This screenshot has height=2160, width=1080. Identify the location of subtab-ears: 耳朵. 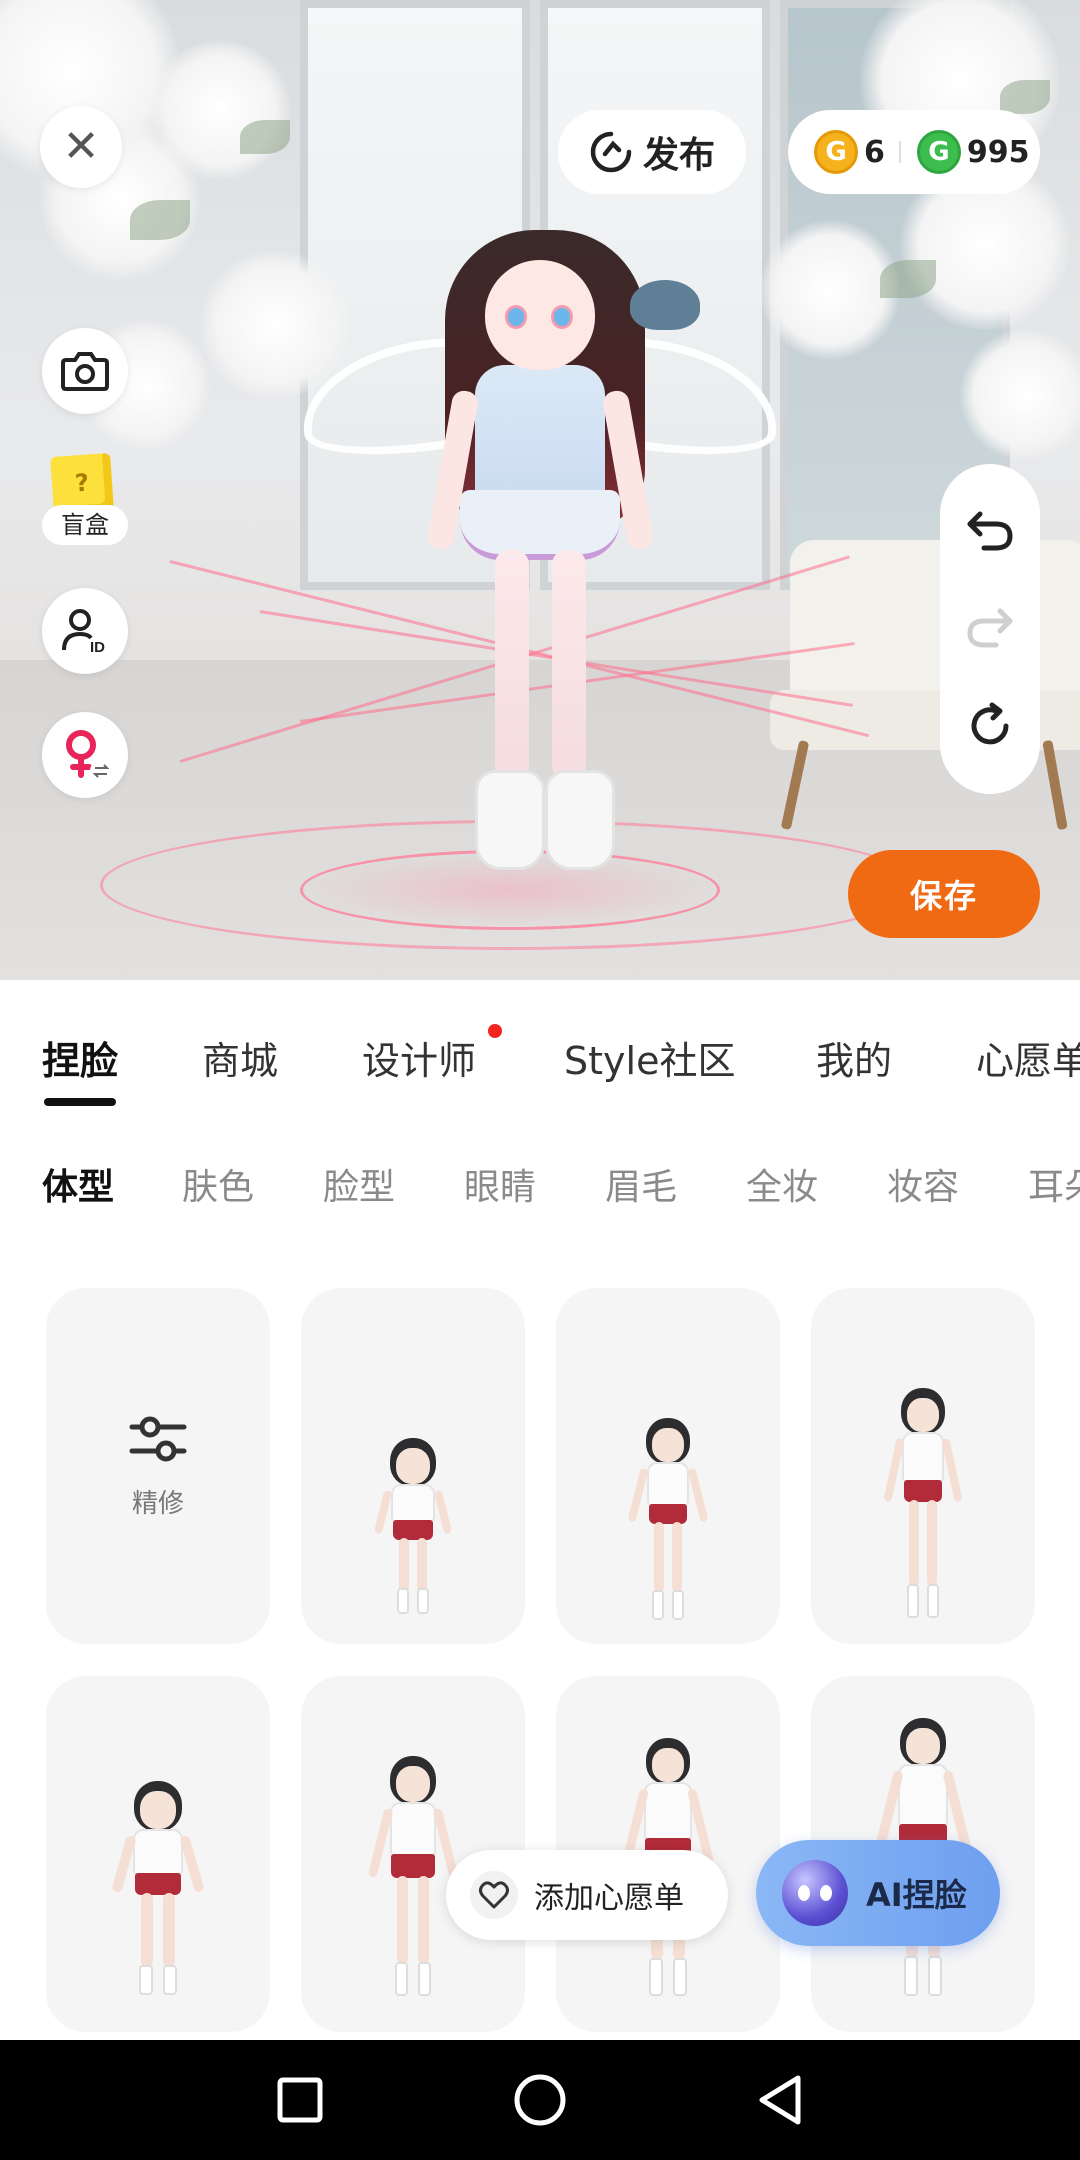
(1054, 1184).